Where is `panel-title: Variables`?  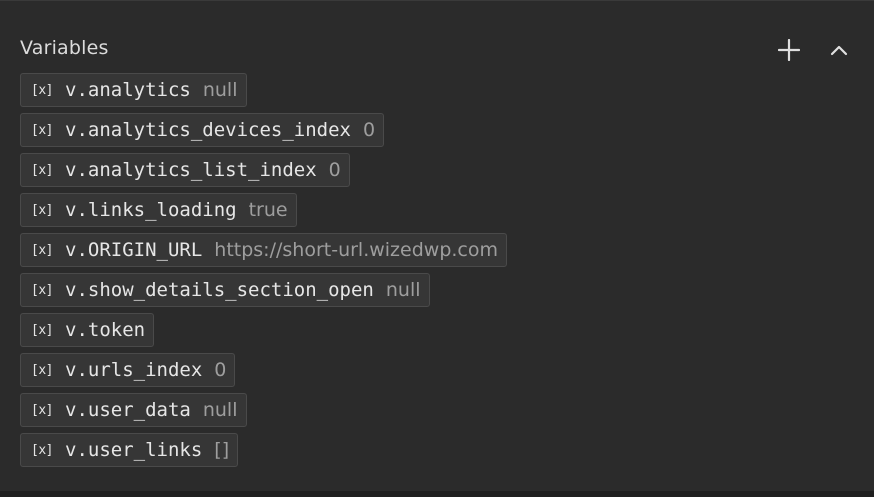
panel-title: Variables is located at coordinates (64, 48).